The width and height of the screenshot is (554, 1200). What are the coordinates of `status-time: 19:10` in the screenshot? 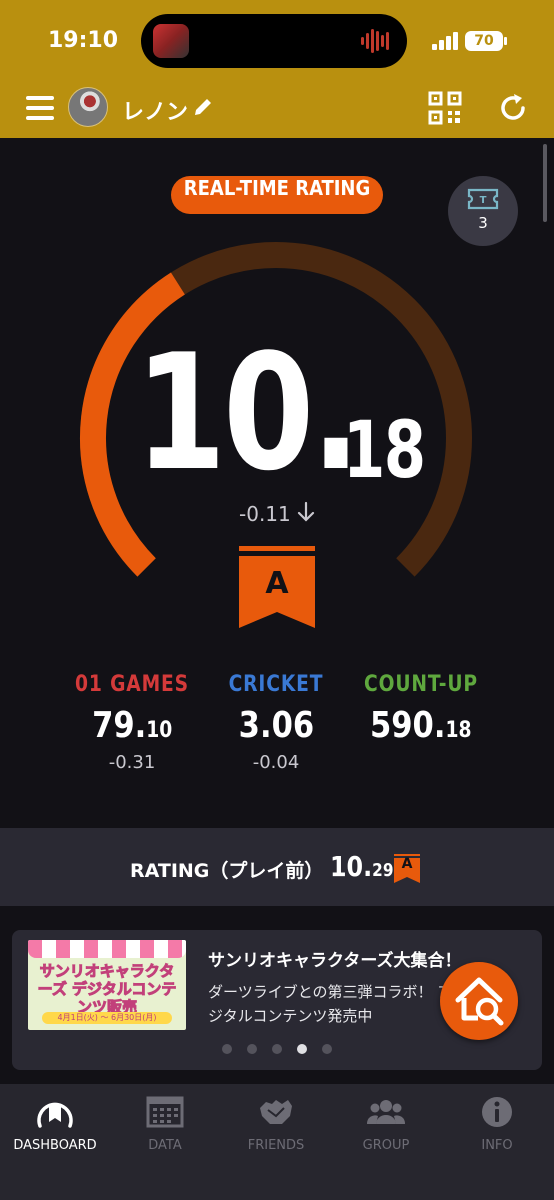 It's located at (83, 40).